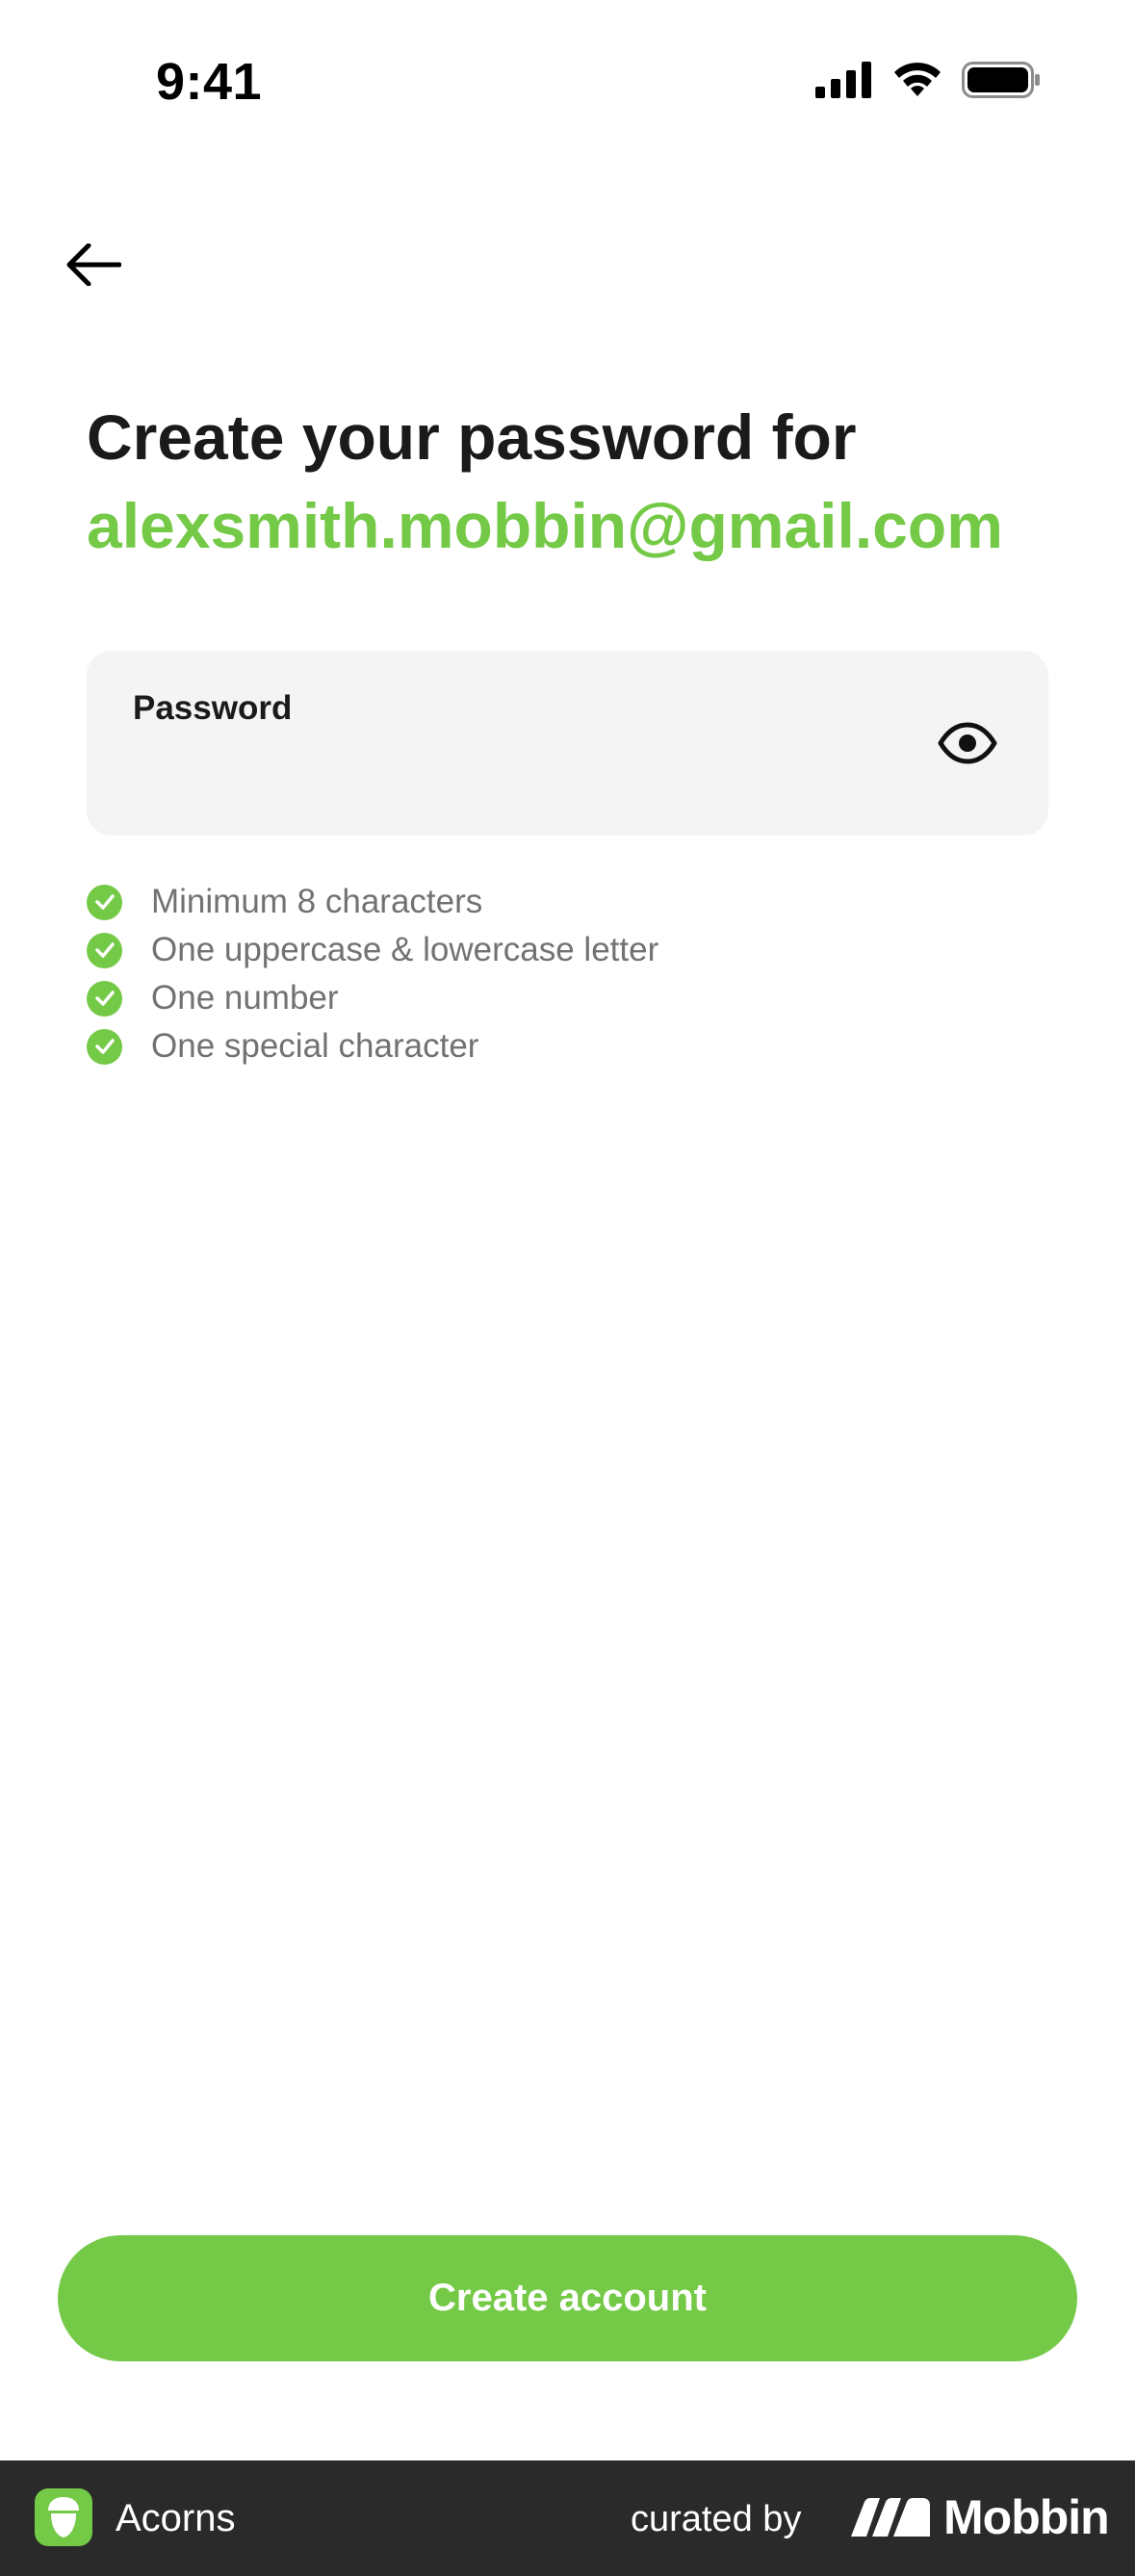 Image resolution: width=1135 pixels, height=2576 pixels. What do you see at coordinates (213, 708) in the screenshot?
I see `password-label: Password` at bounding box center [213, 708].